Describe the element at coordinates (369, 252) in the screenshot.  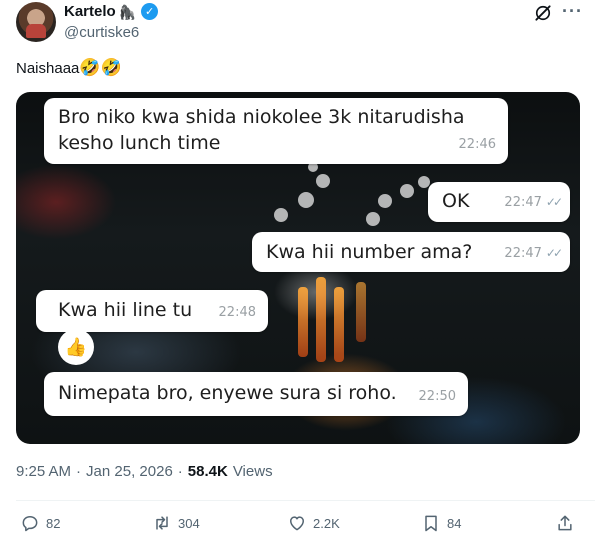
I see `chat-message-text: Kwa hii number ama?` at that location.